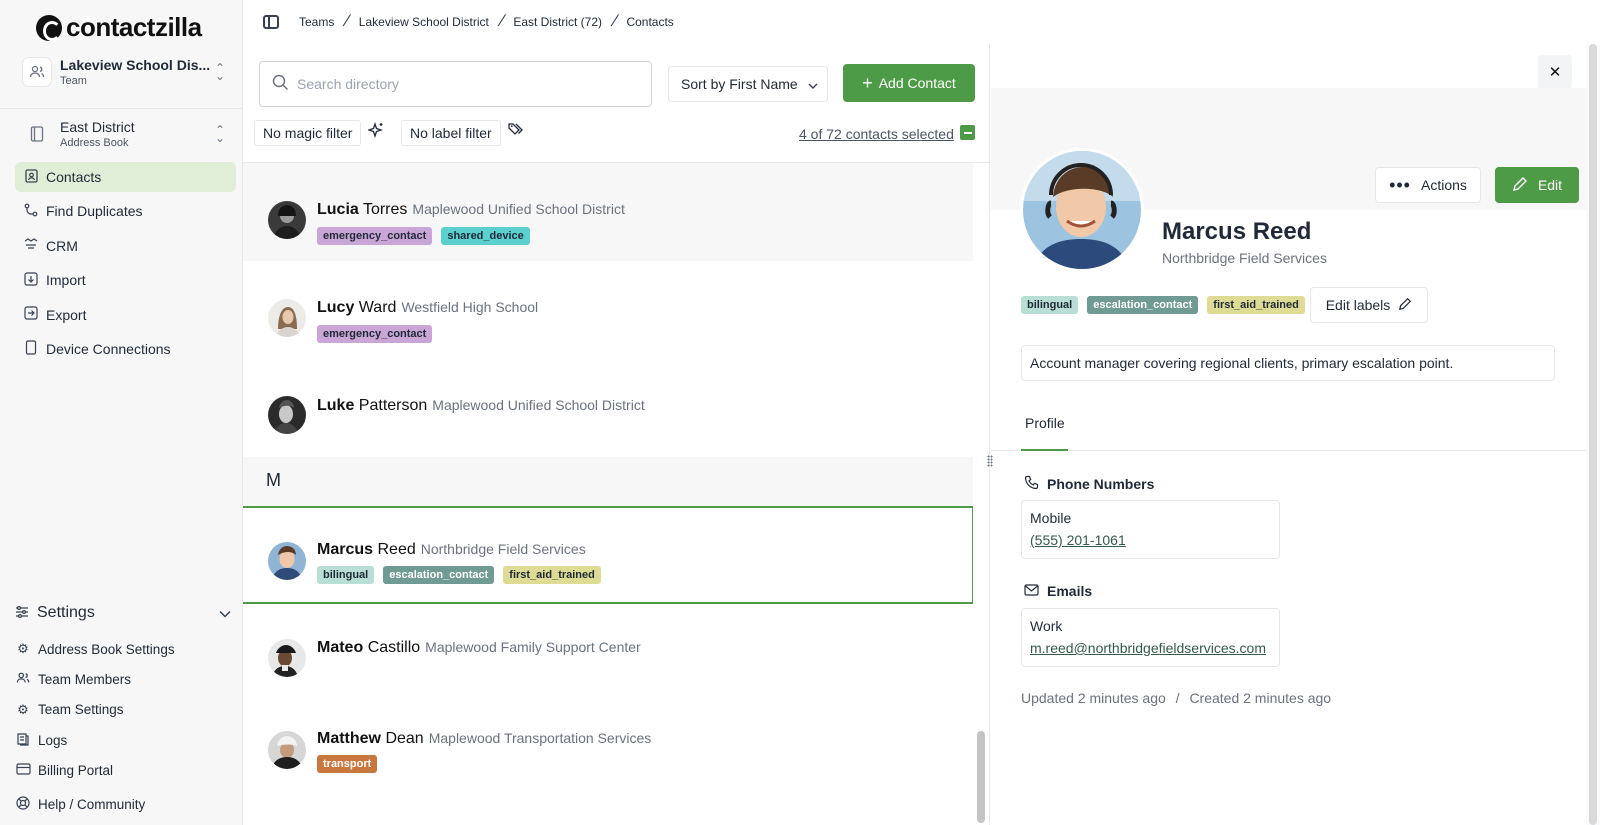  Describe the element at coordinates (462, 84) in the screenshot. I see `search-input` at that location.